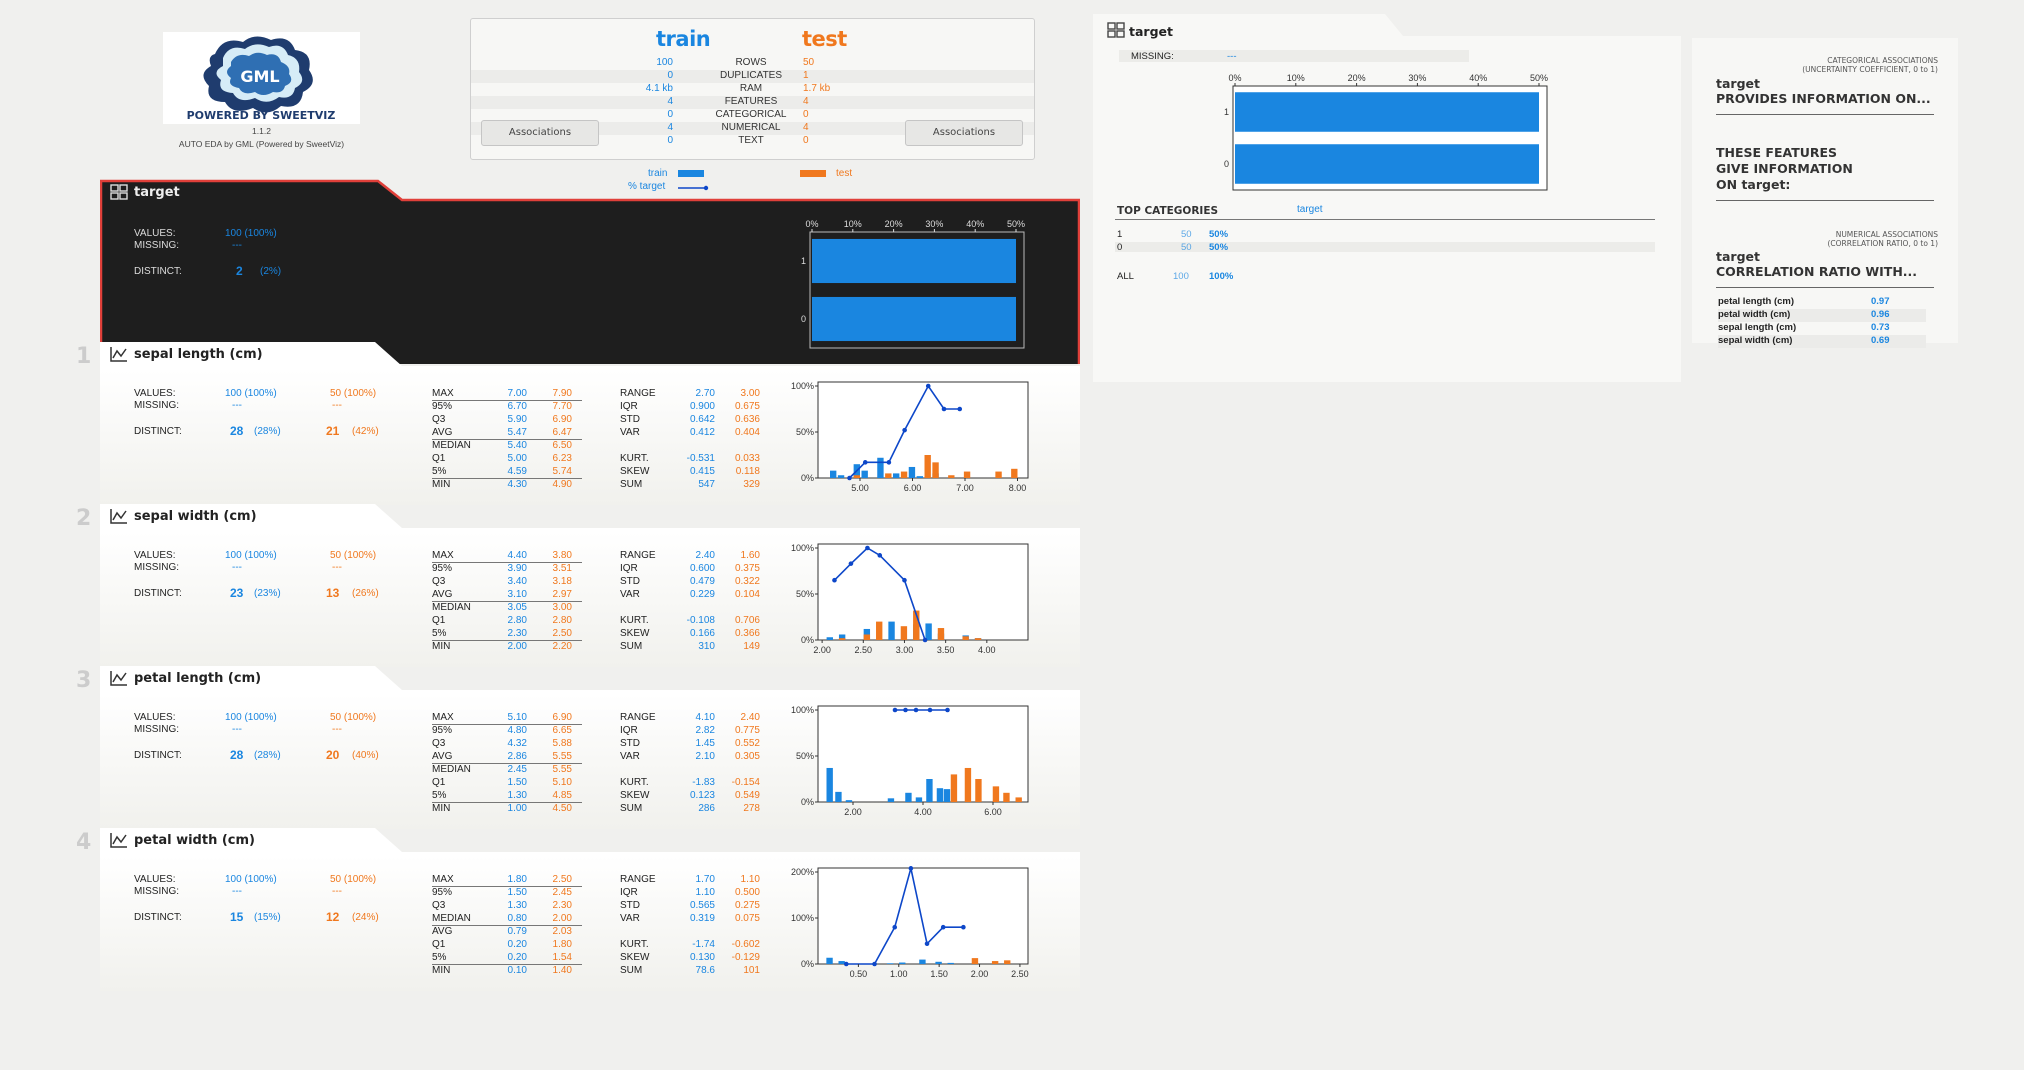  Describe the element at coordinates (333, 917) in the screenshot. I see `distinct-test: 12` at that location.